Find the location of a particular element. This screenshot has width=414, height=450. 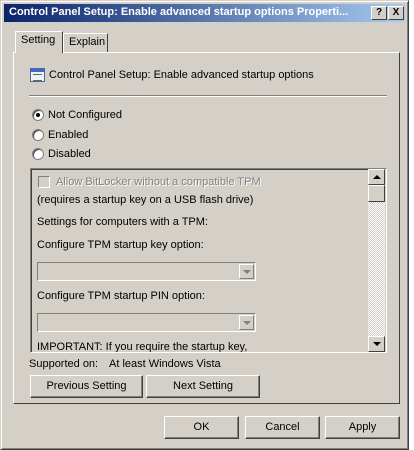

radio-not-configured-label: Not Configured is located at coordinates (85, 115).